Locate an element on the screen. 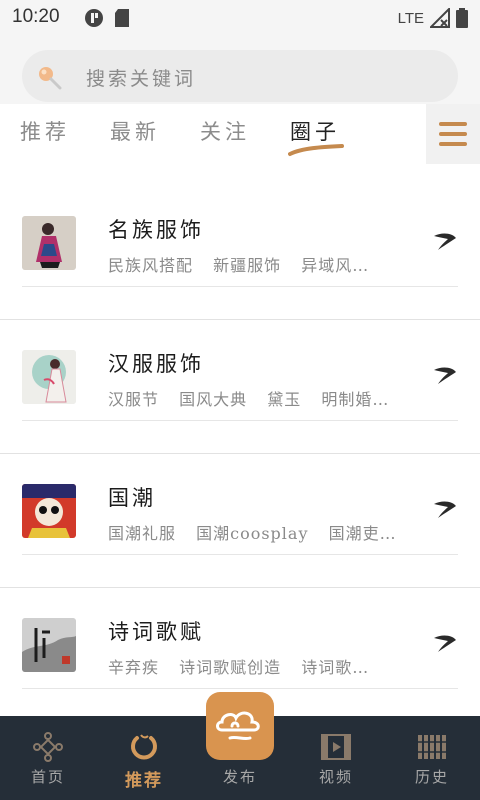 The height and width of the screenshot is (800, 480). menu-button is located at coordinates (453, 134).